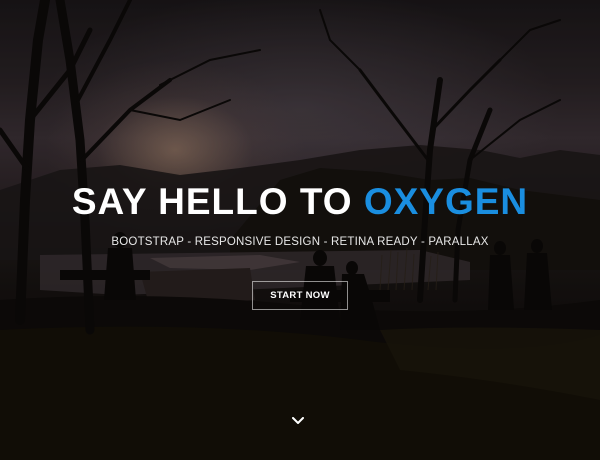 This screenshot has width=600, height=460. What do you see at coordinates (217, 201) in the screenshot?
I see `headline-main-text: SAY HELLO TO` at bounding box center [217, 201].